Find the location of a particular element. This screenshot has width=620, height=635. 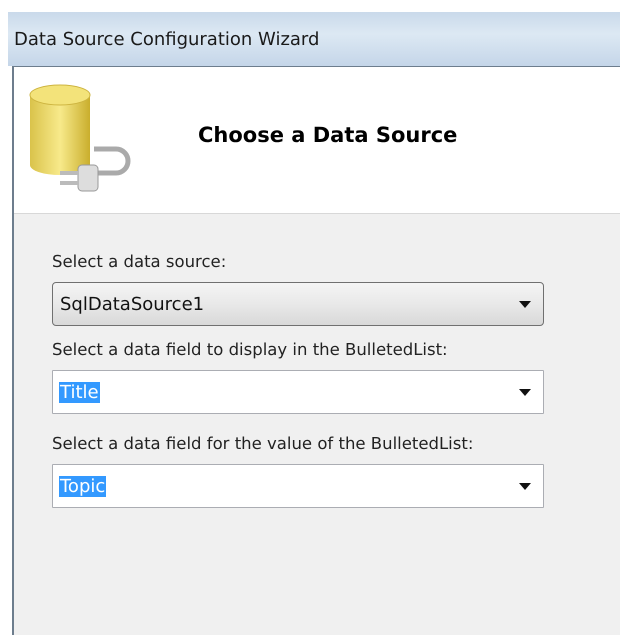

field-label: Select a data field for the value of the BulletedList: is located at coordinates (263, 443).